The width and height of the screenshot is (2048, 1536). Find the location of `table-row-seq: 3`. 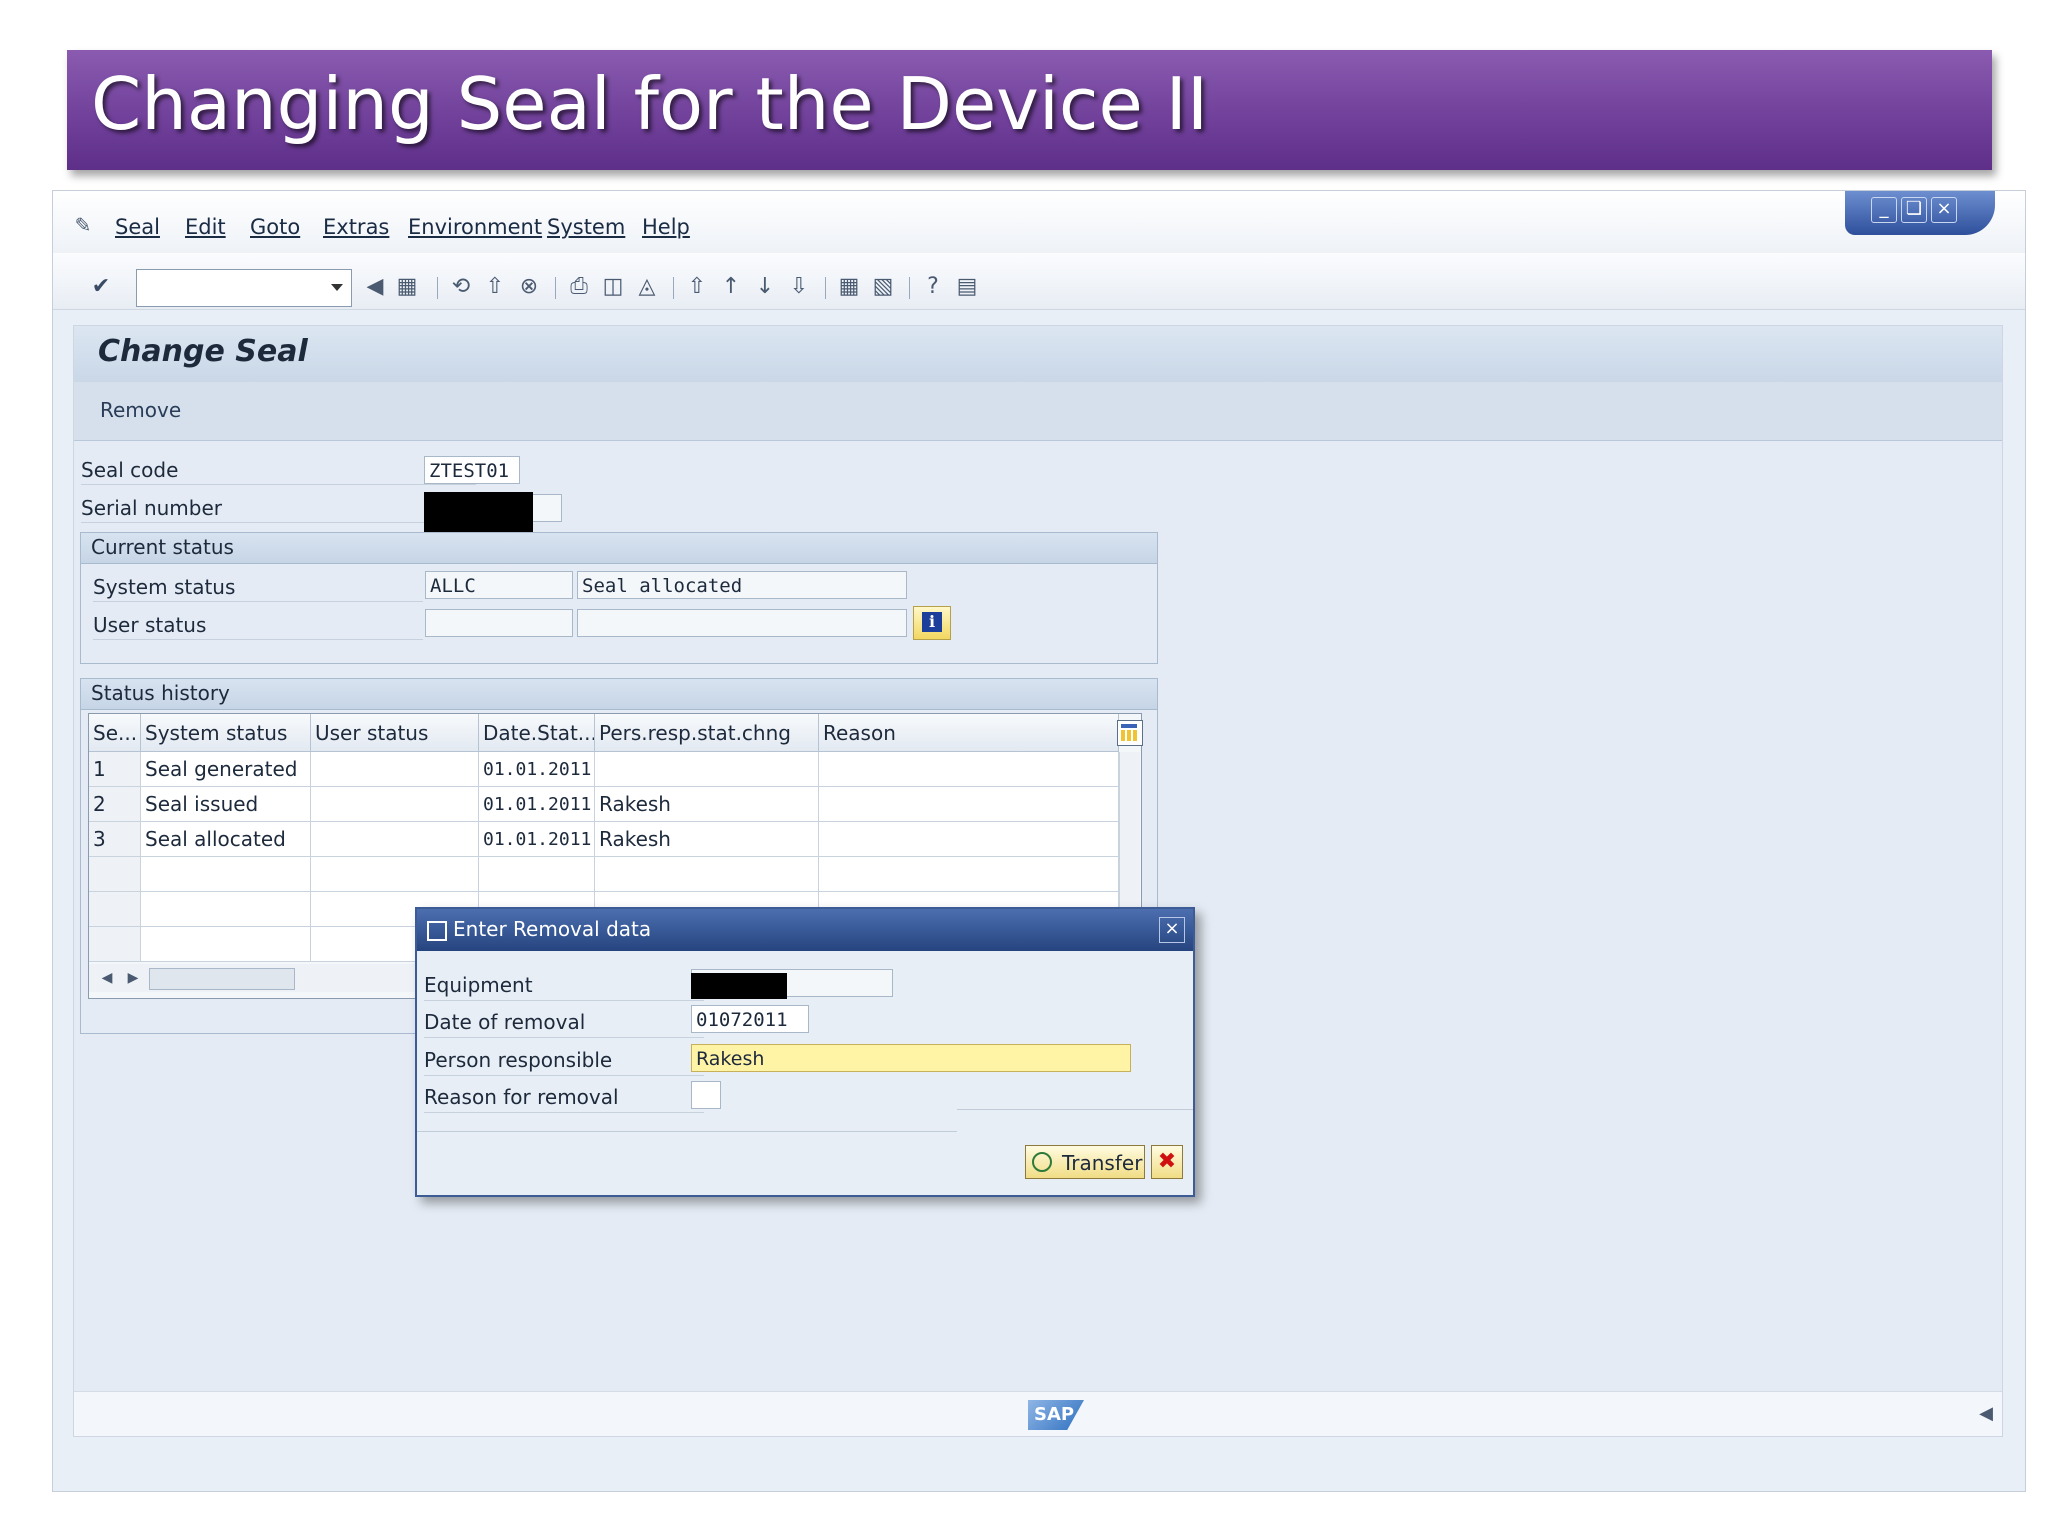

table-row-seq: 3 is located at coordinates (115, 839).